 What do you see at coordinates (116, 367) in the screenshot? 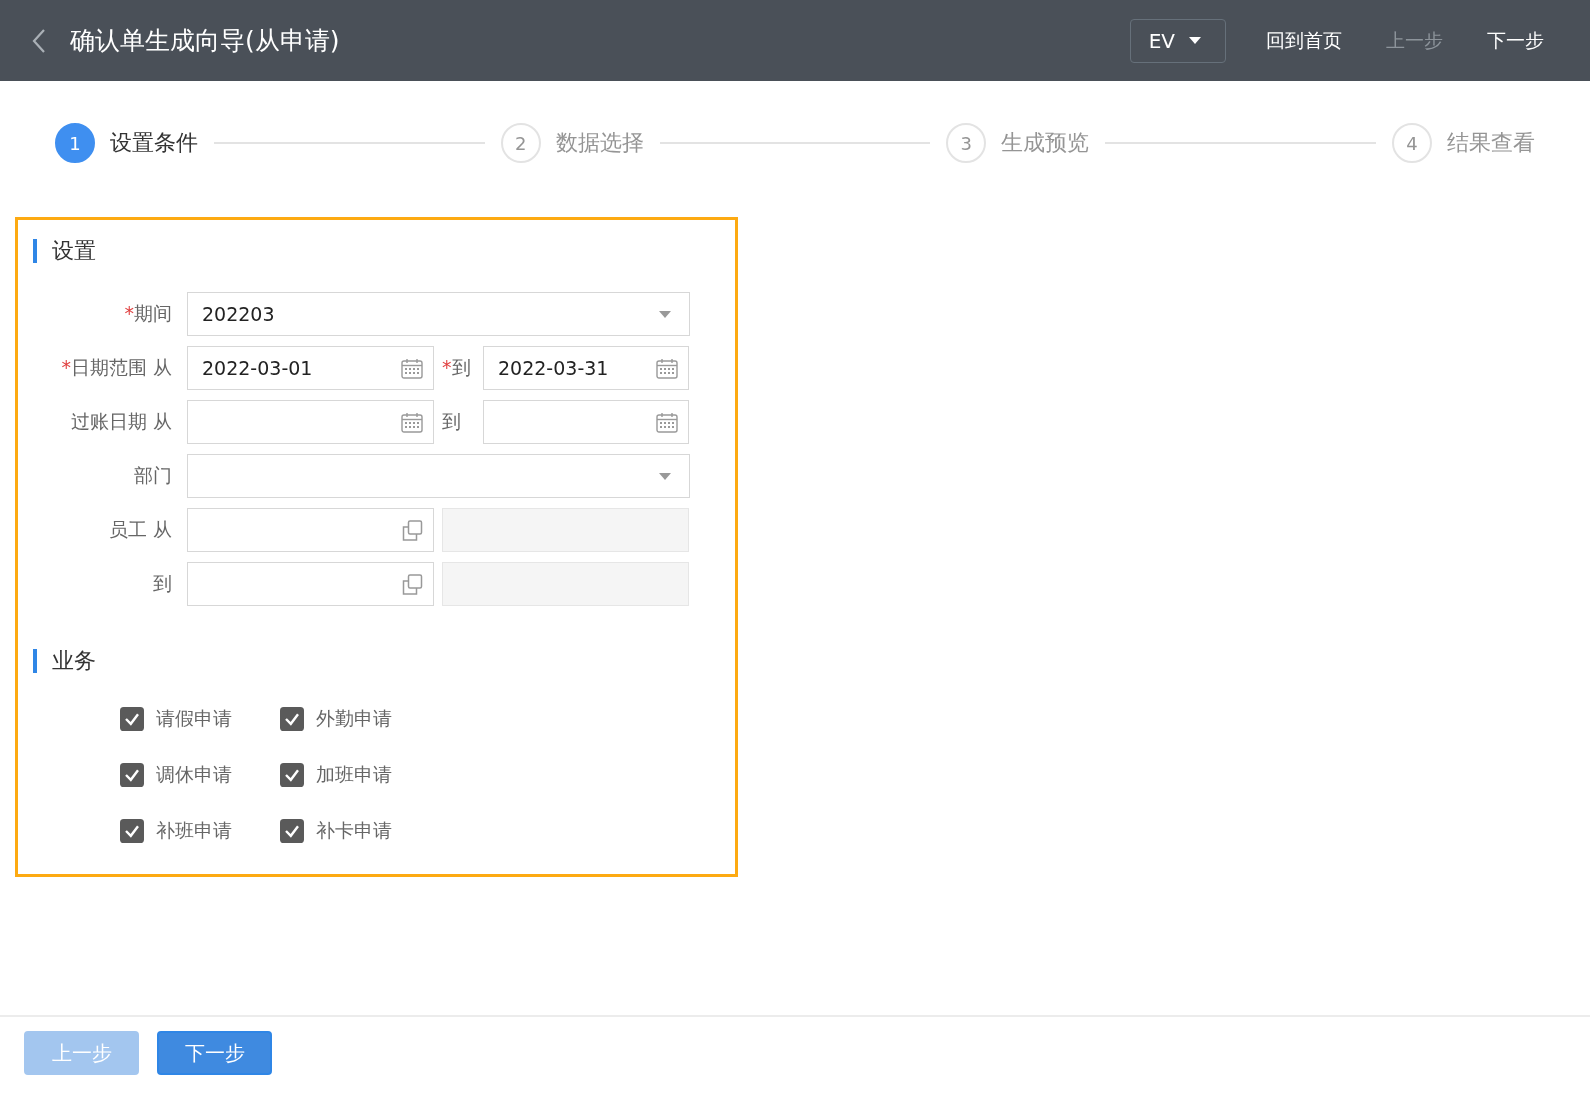
I see `field-label: *日期范围 从` at bounding box center [116, 367].